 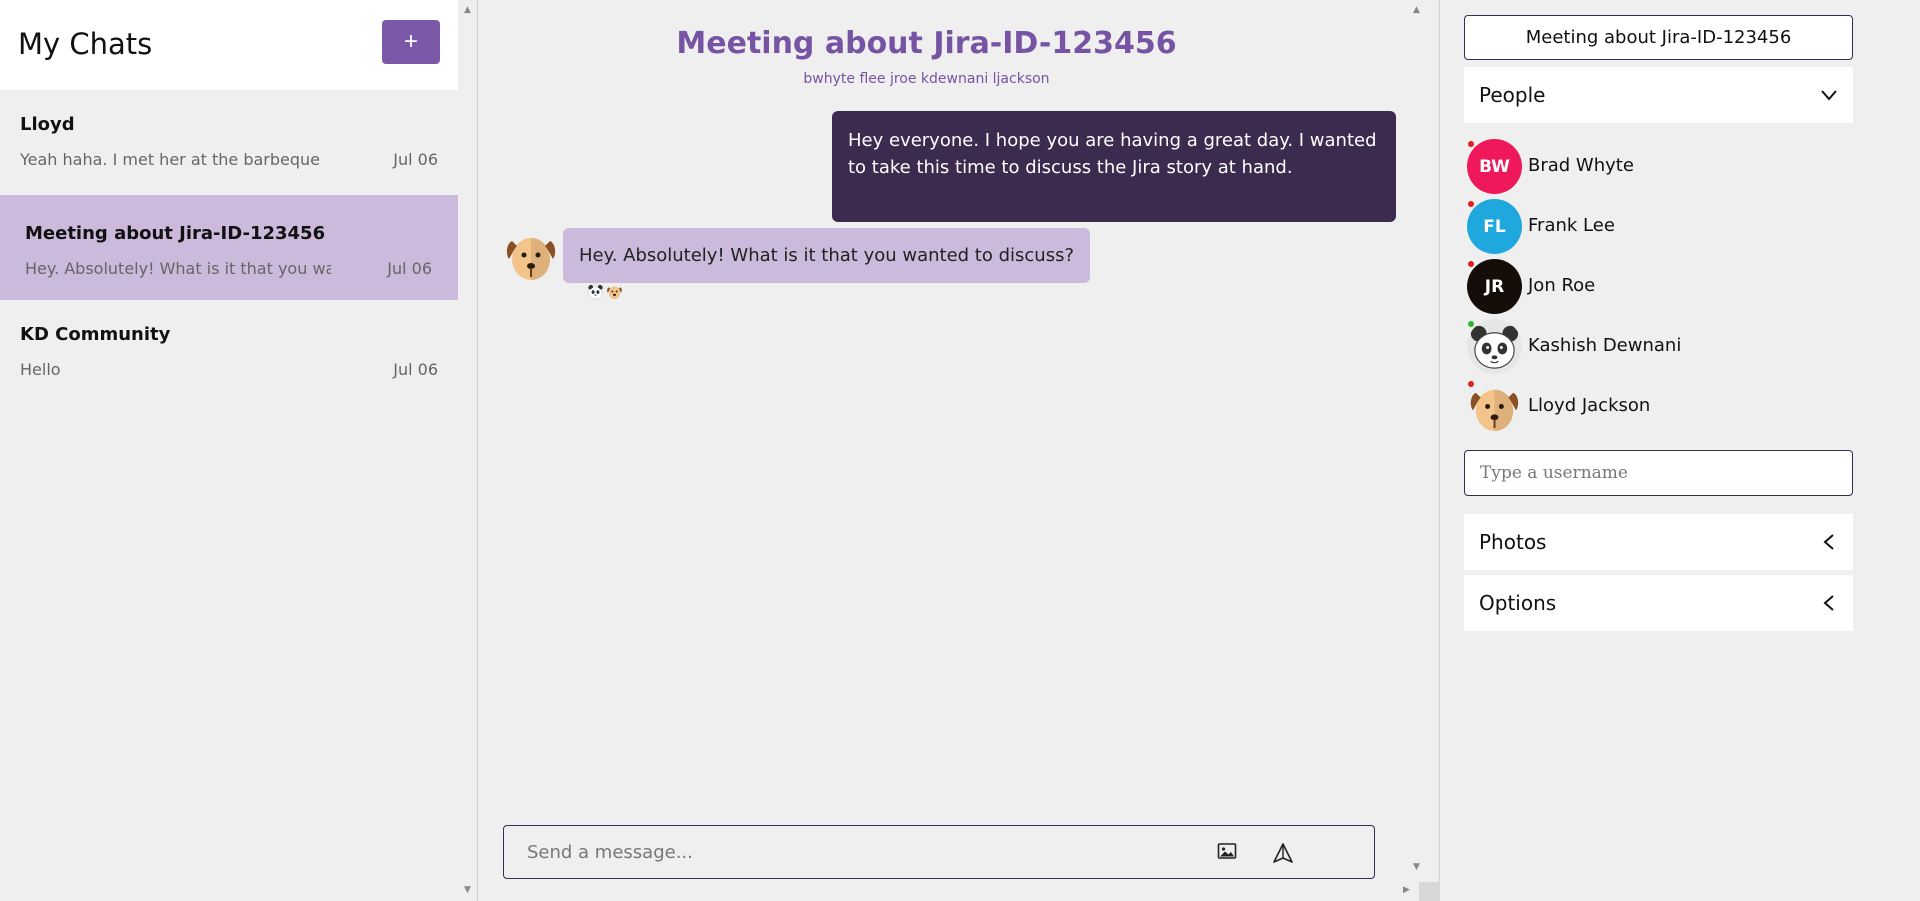 I want to click on avatar: FL, so click(x=1494, y=226).